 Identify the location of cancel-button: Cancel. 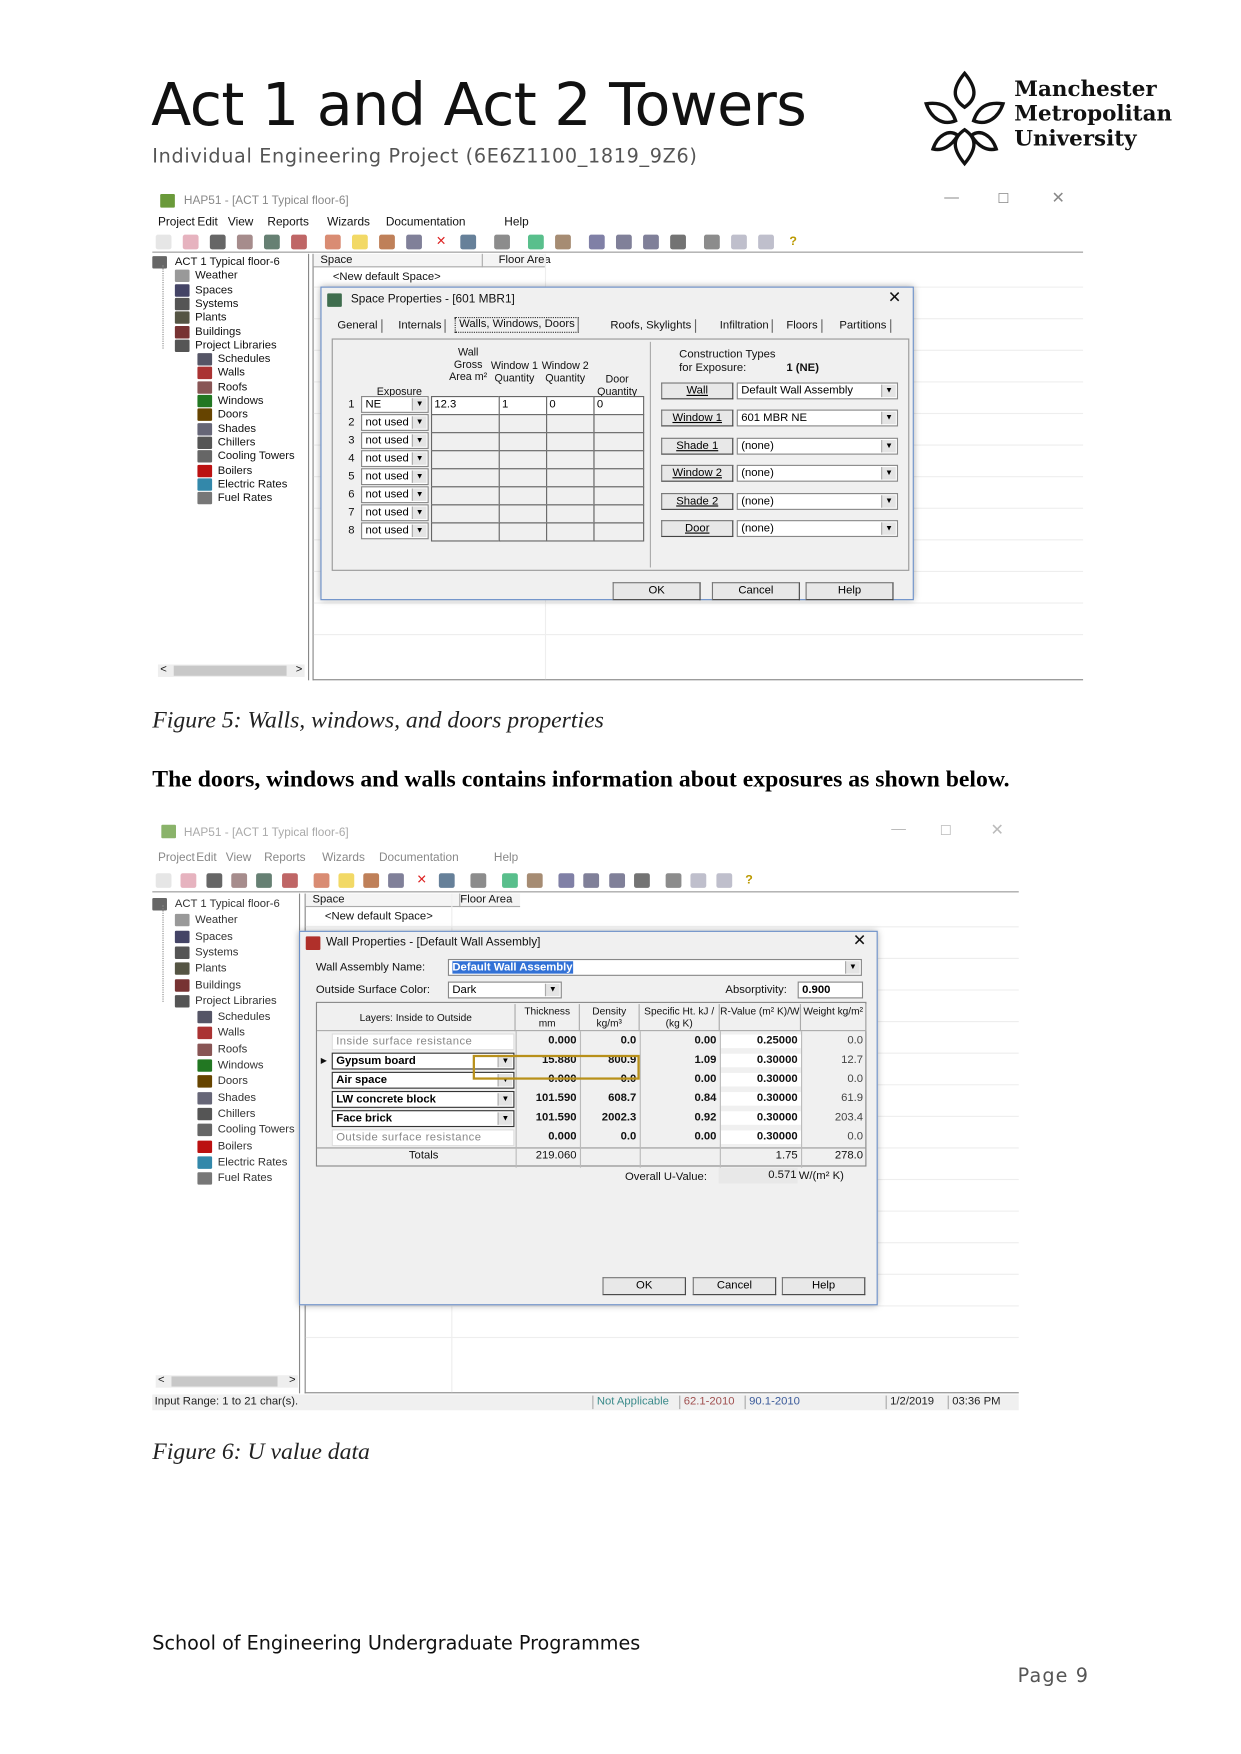
(755, 591).